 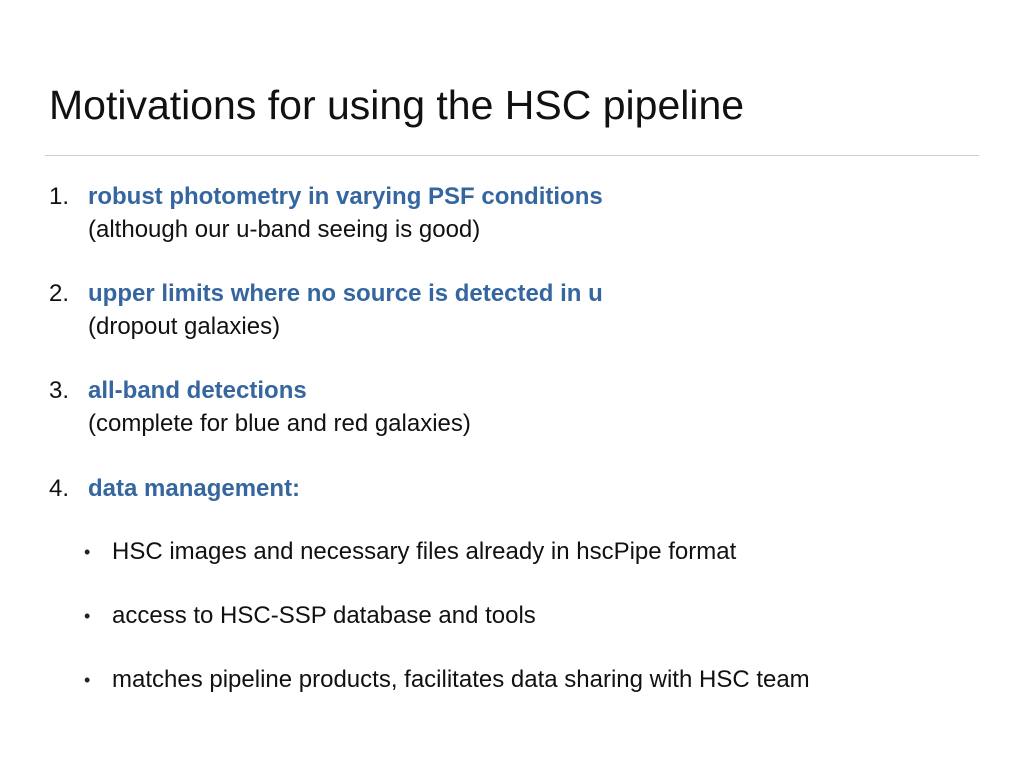 What do you see at coordinates (59, 488) in the screenshot?
I see `list-number: 4.` at bounding box center [59, 488].